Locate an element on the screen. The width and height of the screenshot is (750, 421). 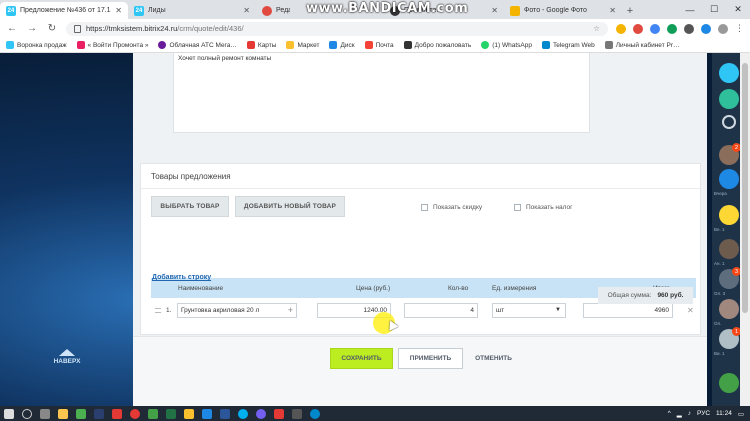
explorer-icon is located at coordinates (63, 413).